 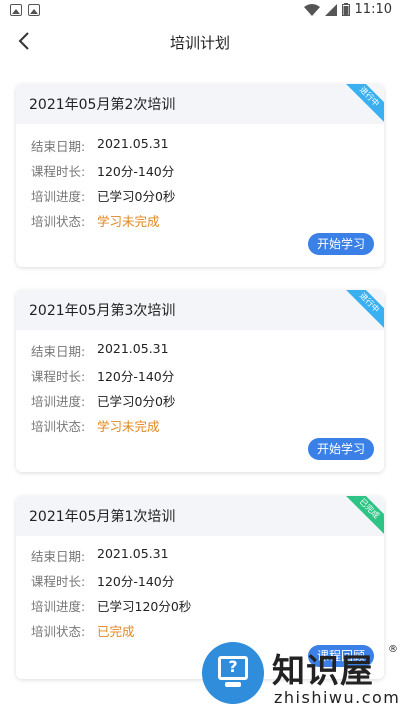 What do you see at coordinates (393, 649) in the screenshot?
I see `registered-mark: ®` at bounding box center [393, 649].